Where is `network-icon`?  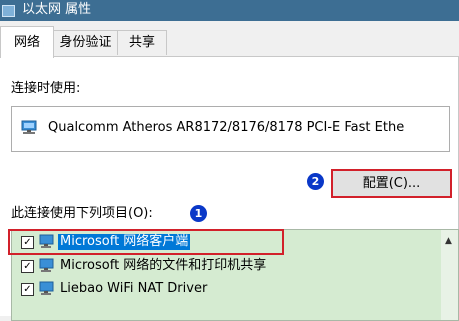 network-icon is located at coordinates (8, 11).